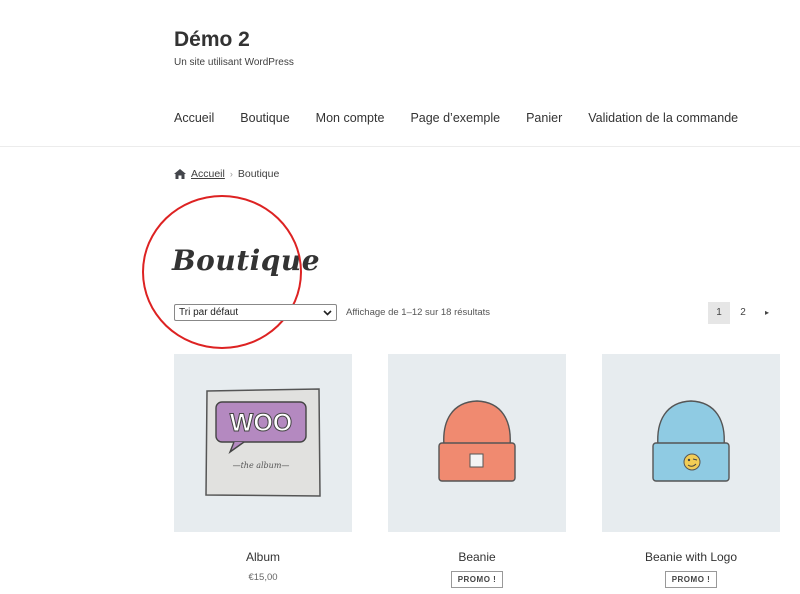  I want to click on product-card-beanie-with-logo: Beanie with Logo PROMO !, so click(691, 471).